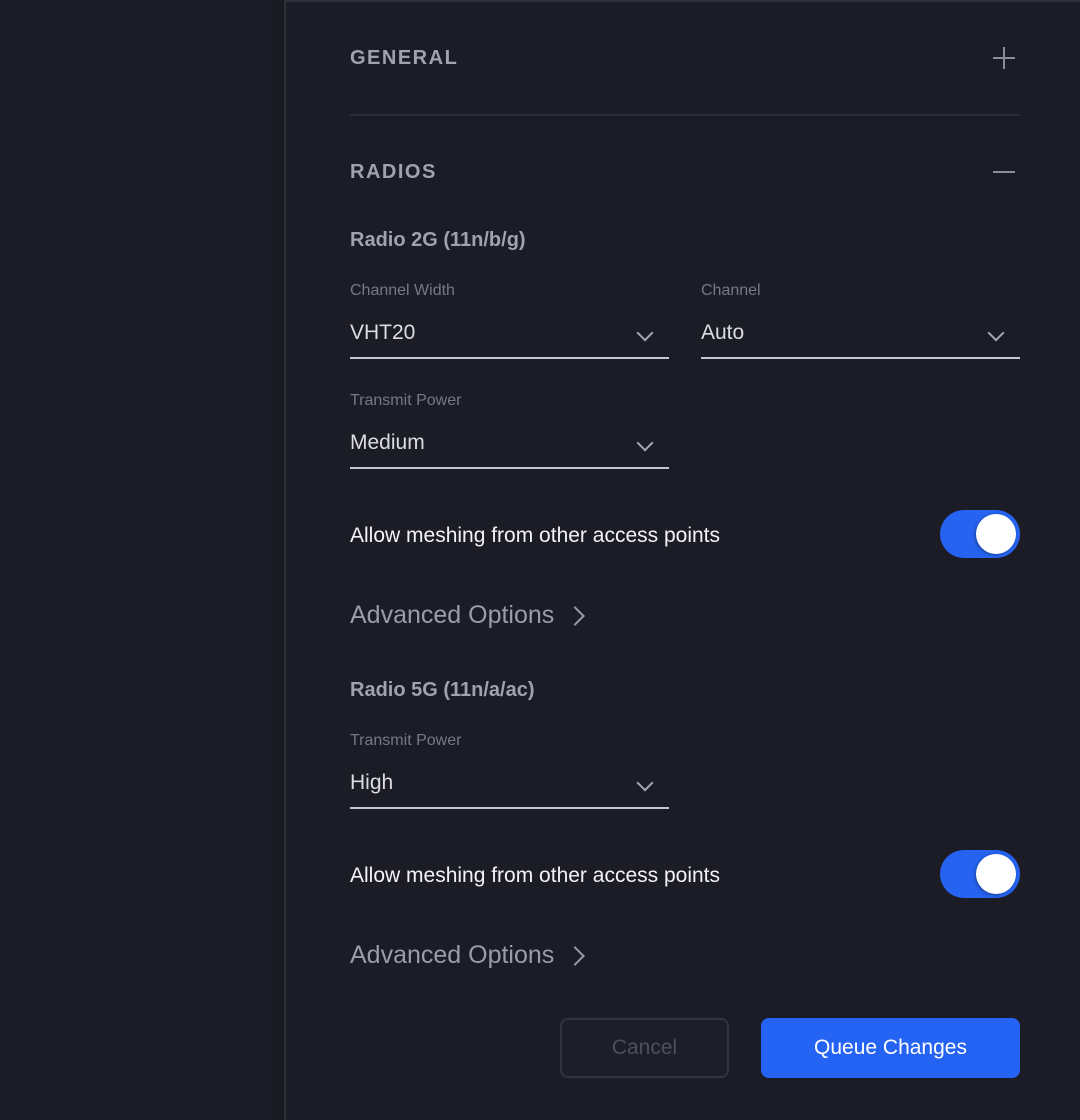 The image size is (1080, 1120). Describe the element at coordinates (860, 337) in the screenshot. I see `channel-select: Auto` at that location.